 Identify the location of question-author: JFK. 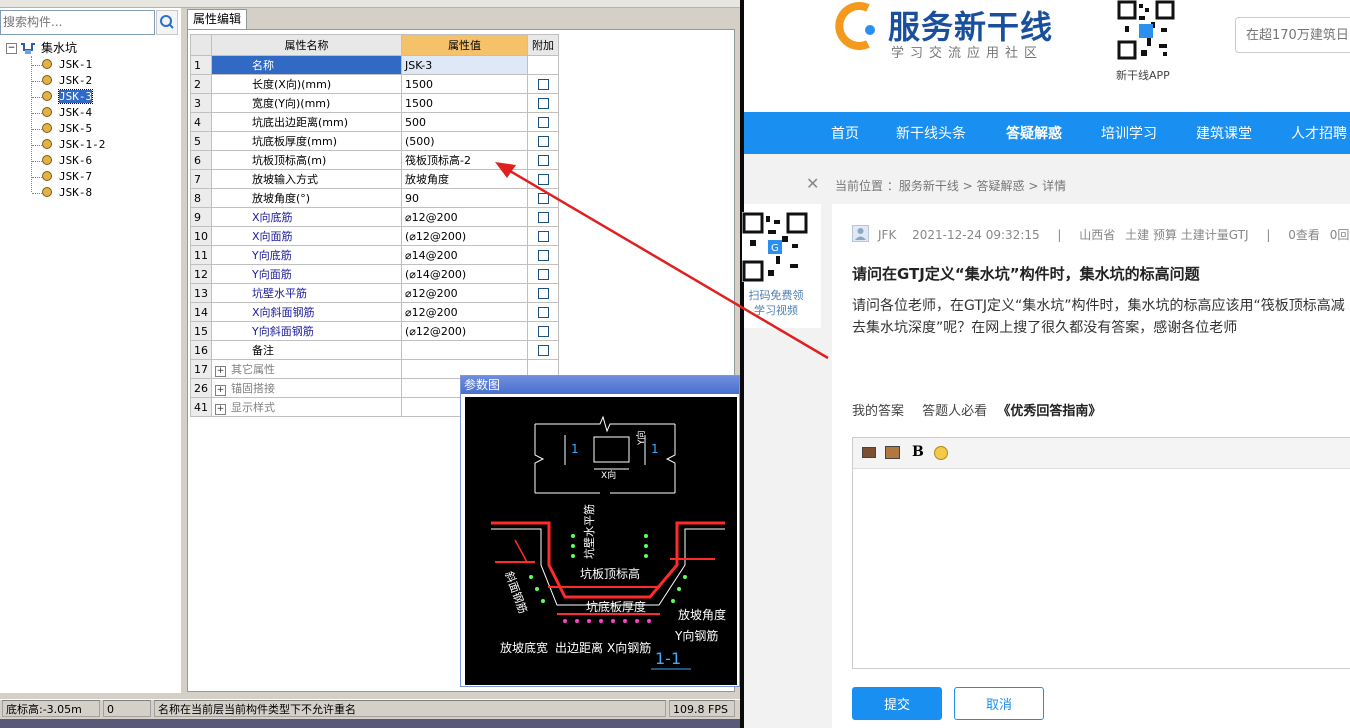
(887, 235).